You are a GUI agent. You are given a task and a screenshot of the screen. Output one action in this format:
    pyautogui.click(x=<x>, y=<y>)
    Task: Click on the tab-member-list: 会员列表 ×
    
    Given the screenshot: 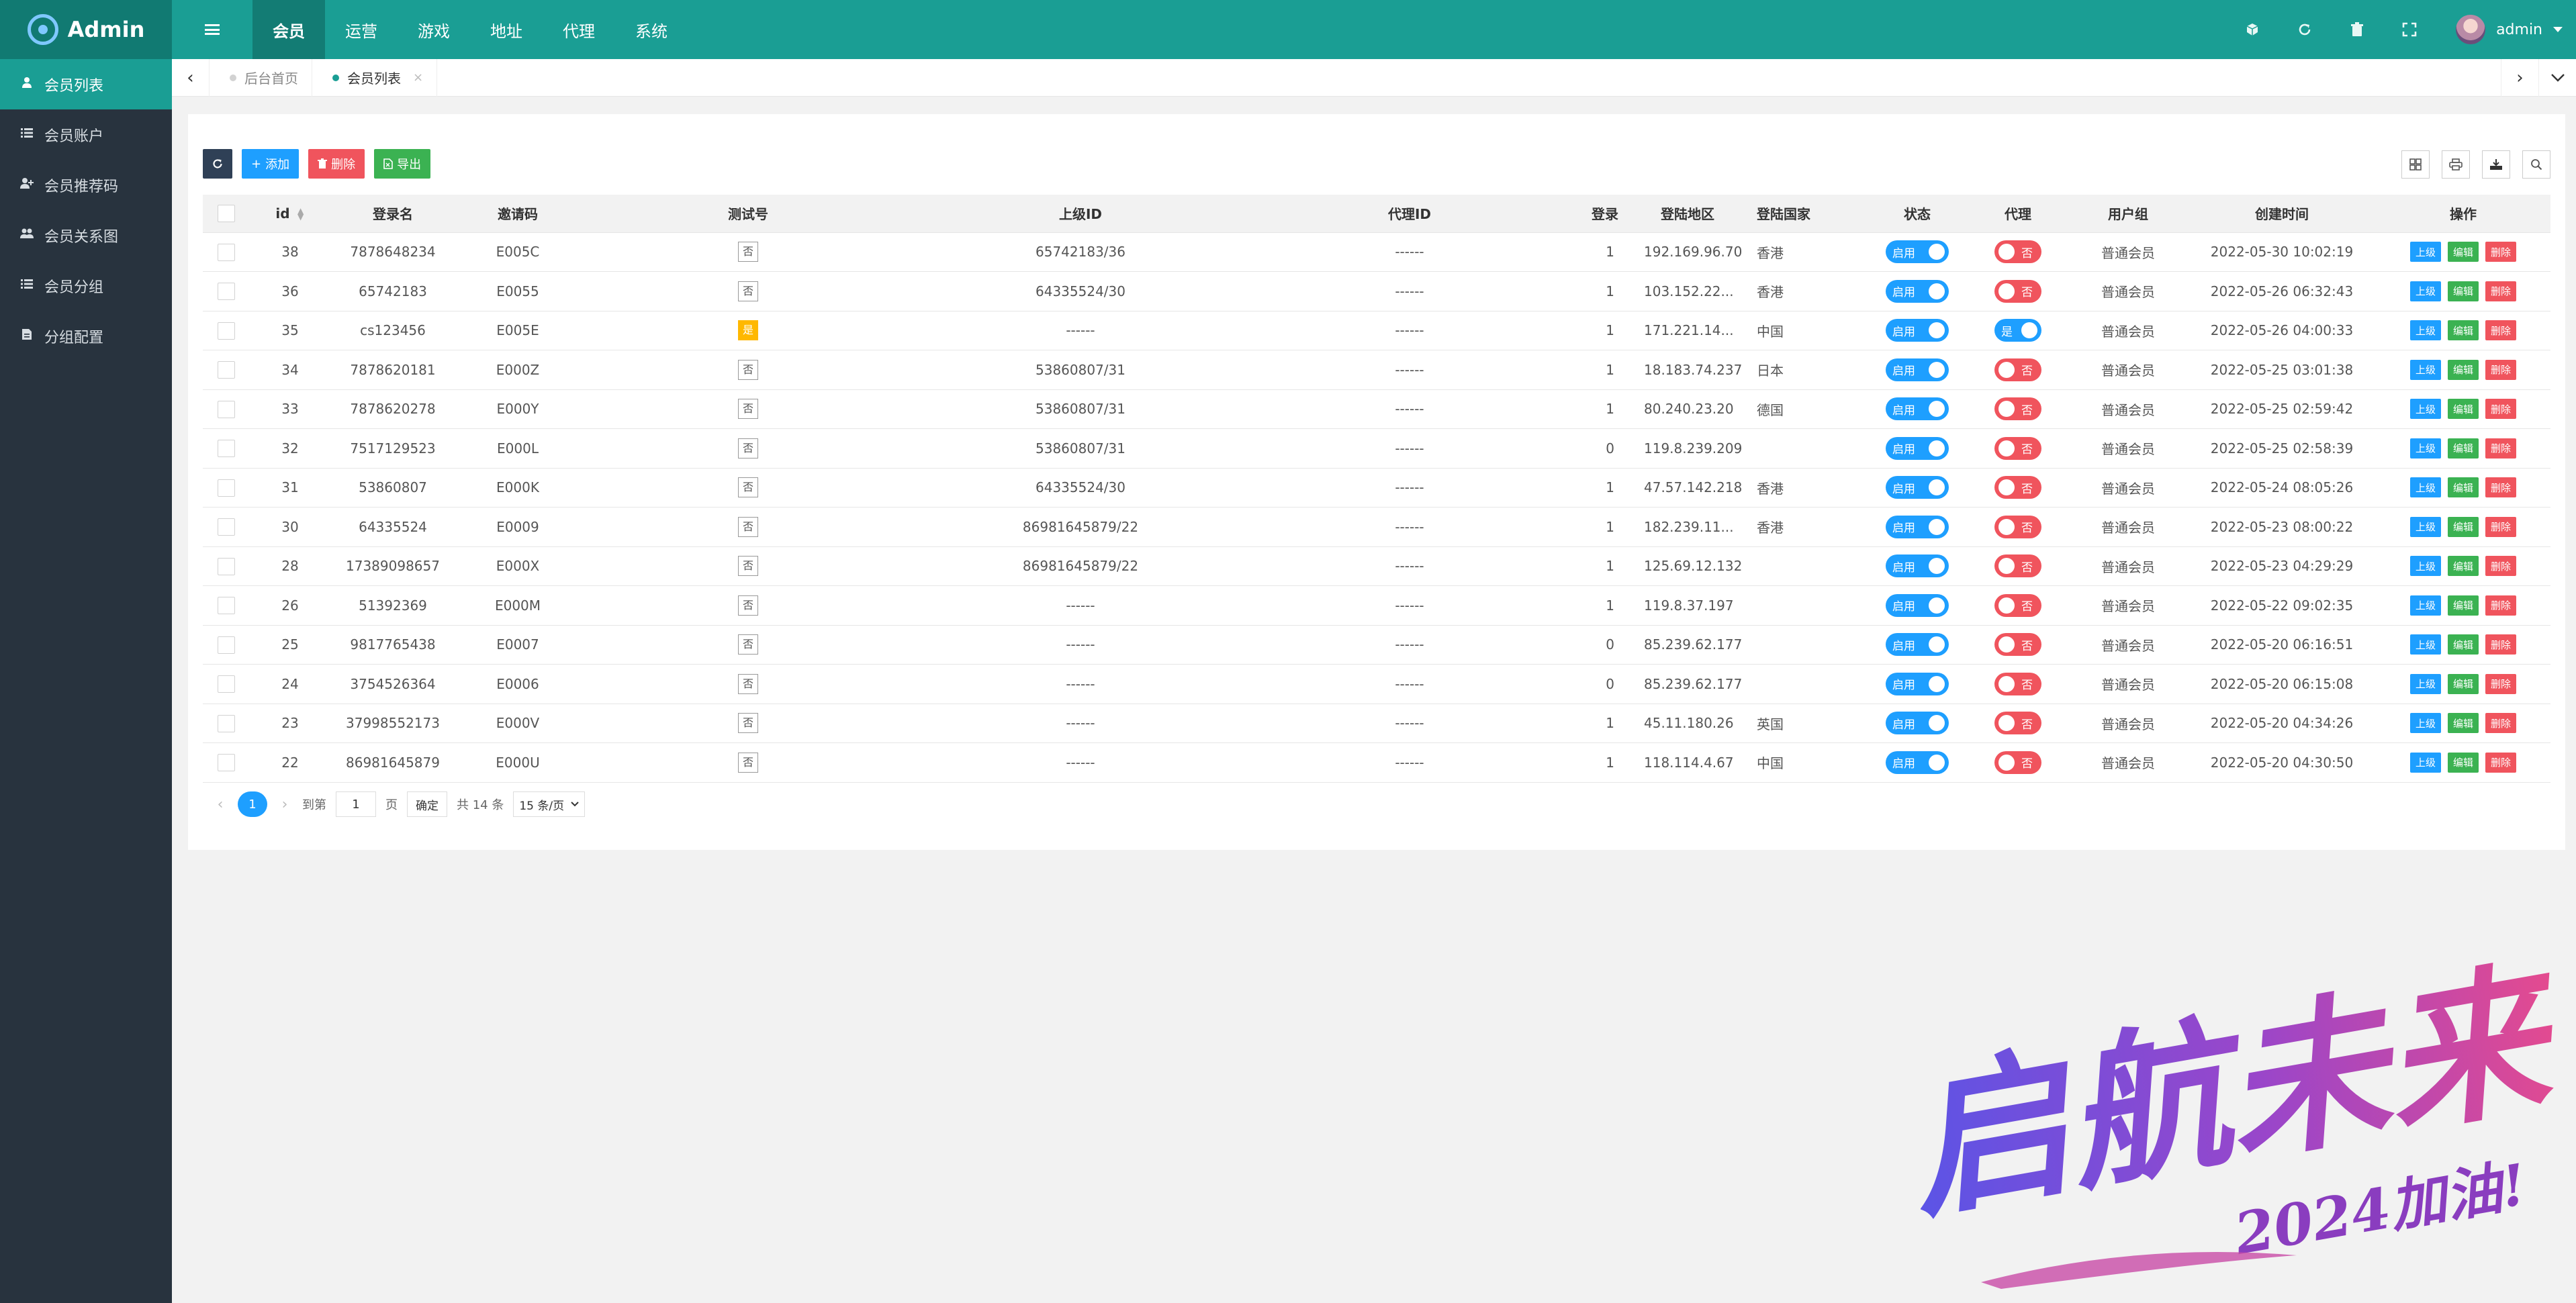 What is the action you would take?
    pyautogui.click(x=375, y=77)
    